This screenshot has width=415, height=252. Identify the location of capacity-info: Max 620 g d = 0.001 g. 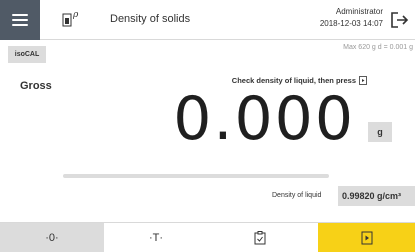
(378, 47).